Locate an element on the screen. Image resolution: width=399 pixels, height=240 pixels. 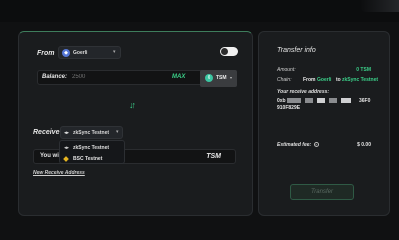
receive-network-select: ◂▸ zkSync Testnet ▾ is located at coordinates (91, 132).